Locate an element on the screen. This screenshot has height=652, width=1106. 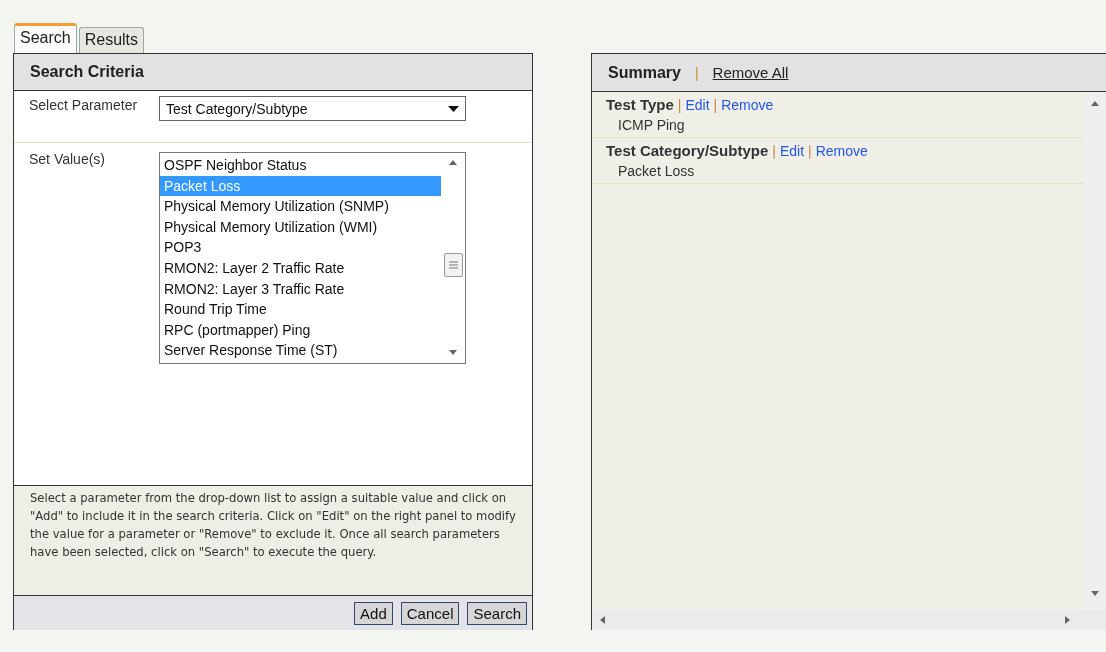
list-item: RPC (portmapper) Ping is located at coordinates (300, 330).